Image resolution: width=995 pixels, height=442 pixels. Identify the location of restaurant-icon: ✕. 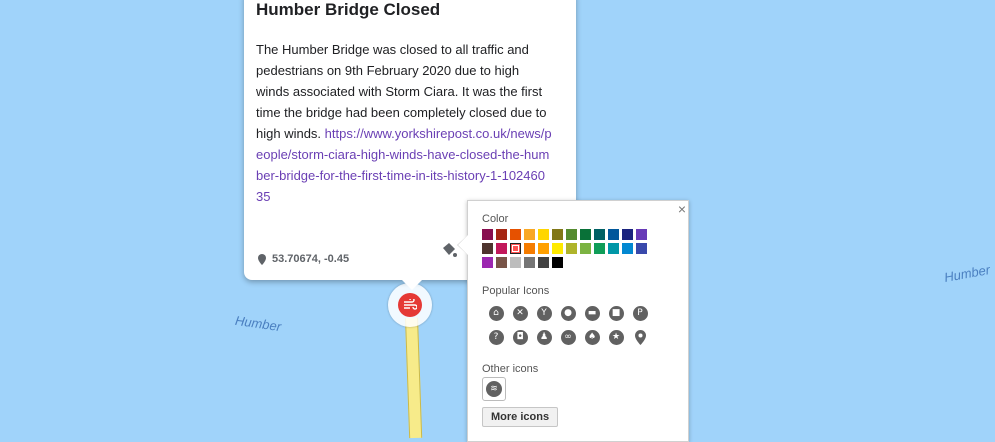
(520, 313).